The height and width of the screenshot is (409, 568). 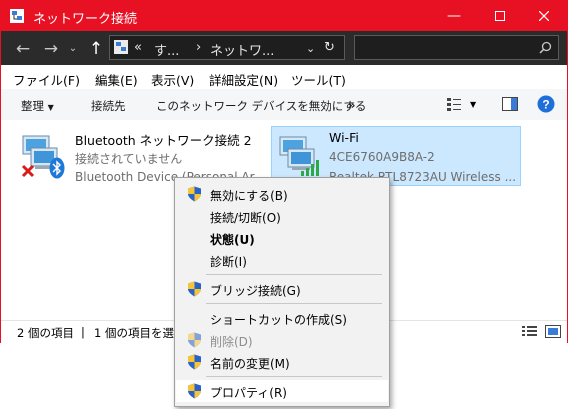 I want to click on menu-bar: ファイル(F) 編集(E) 表示(V) 詳細設定(N) ツール(T), so click(x=284, y=77).